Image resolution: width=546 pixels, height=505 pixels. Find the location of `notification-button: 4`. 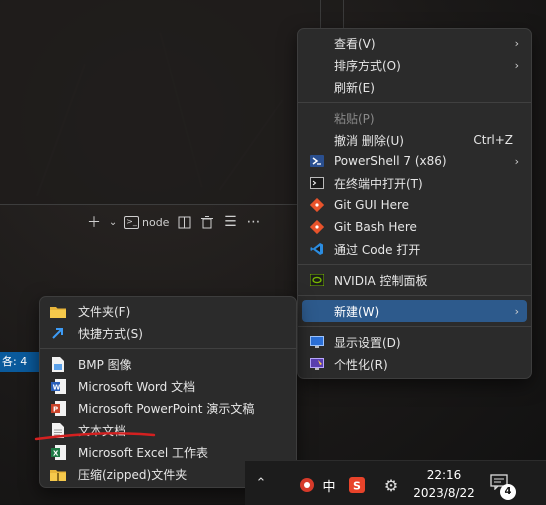

notification-button: 4 is located at coordinates (503, 487).